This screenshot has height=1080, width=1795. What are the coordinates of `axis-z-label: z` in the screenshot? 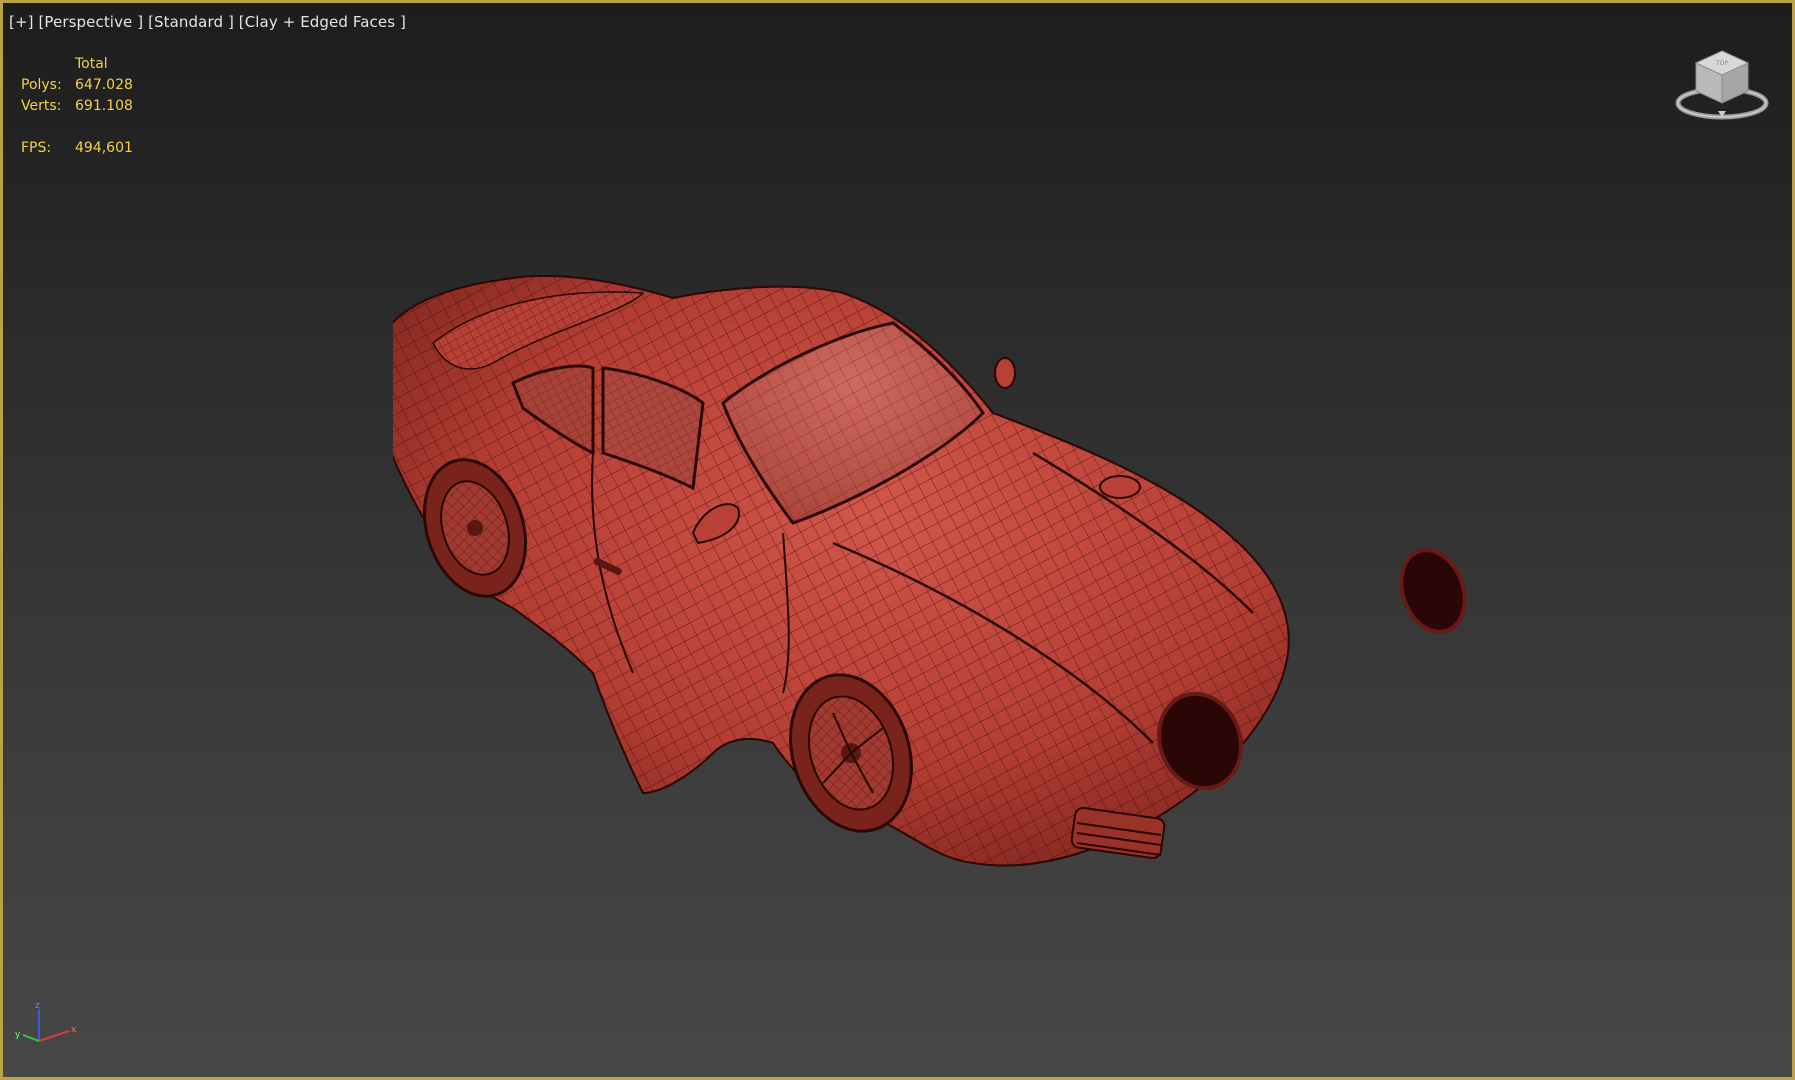 It's located at (37, 1006).